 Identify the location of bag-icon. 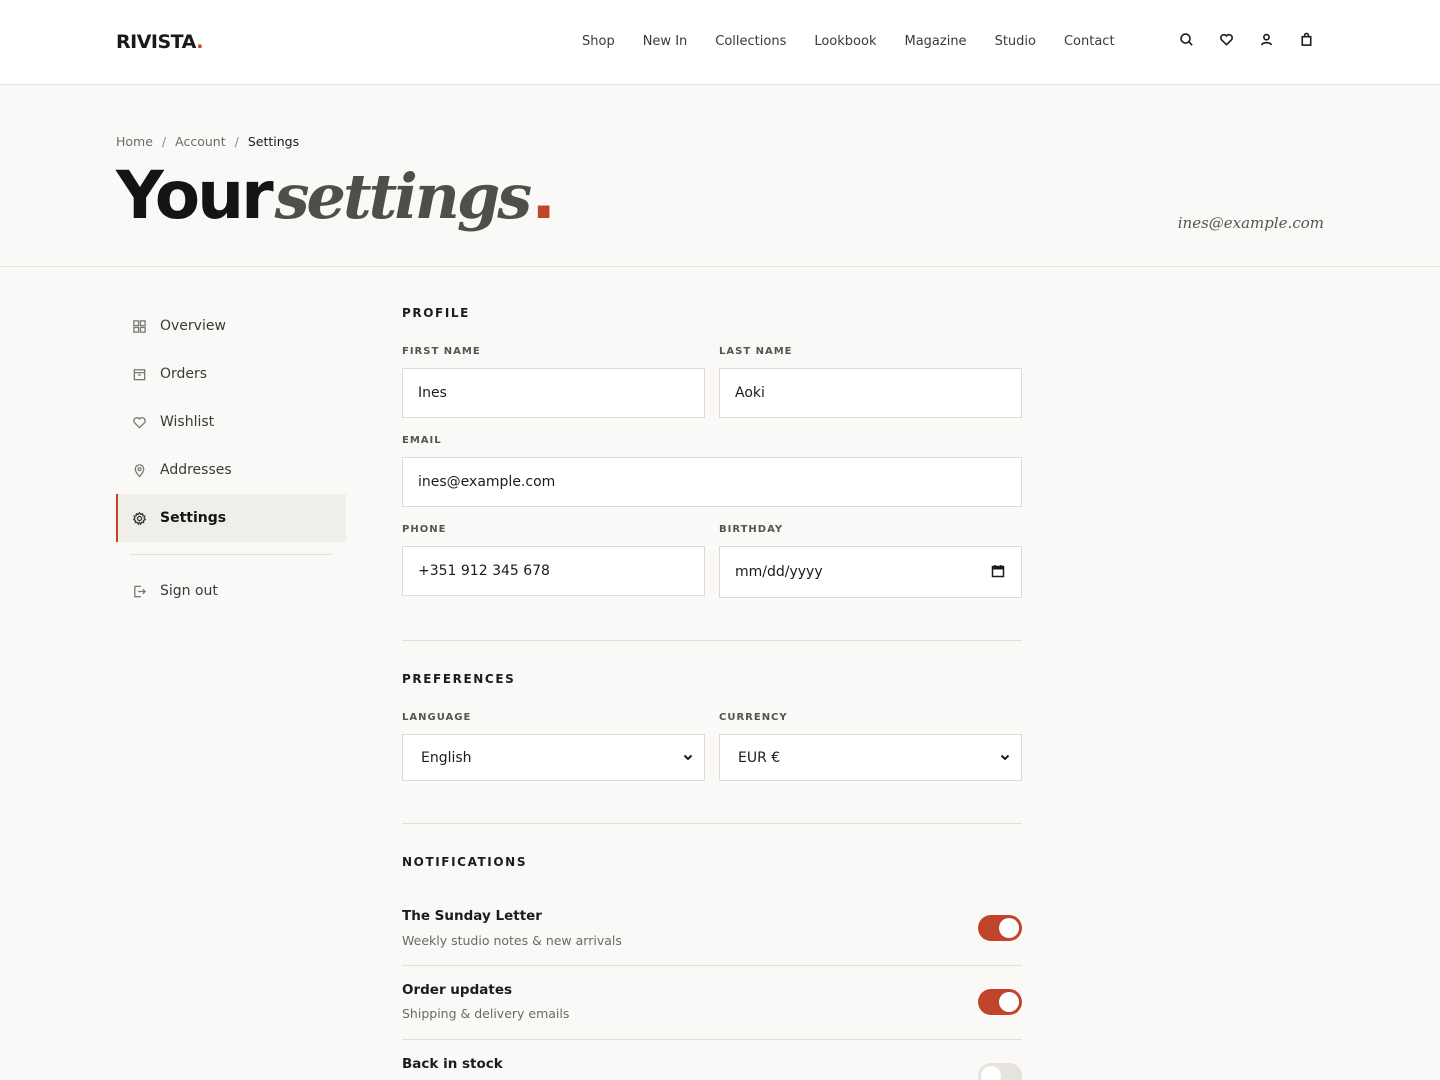
(1306, 39).